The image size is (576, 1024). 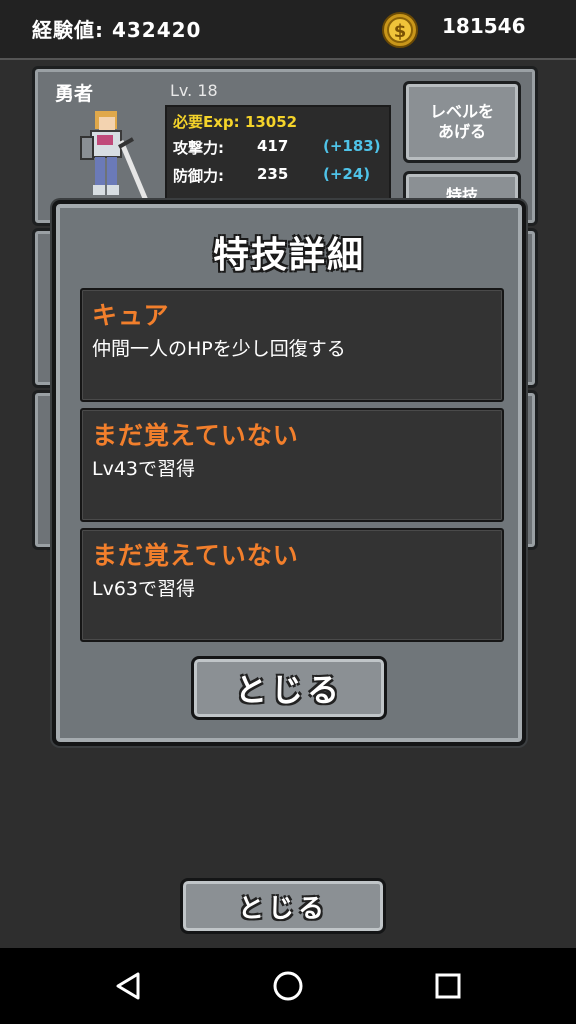 I want to click on stat-value: 235, so click(x=273, y=174).